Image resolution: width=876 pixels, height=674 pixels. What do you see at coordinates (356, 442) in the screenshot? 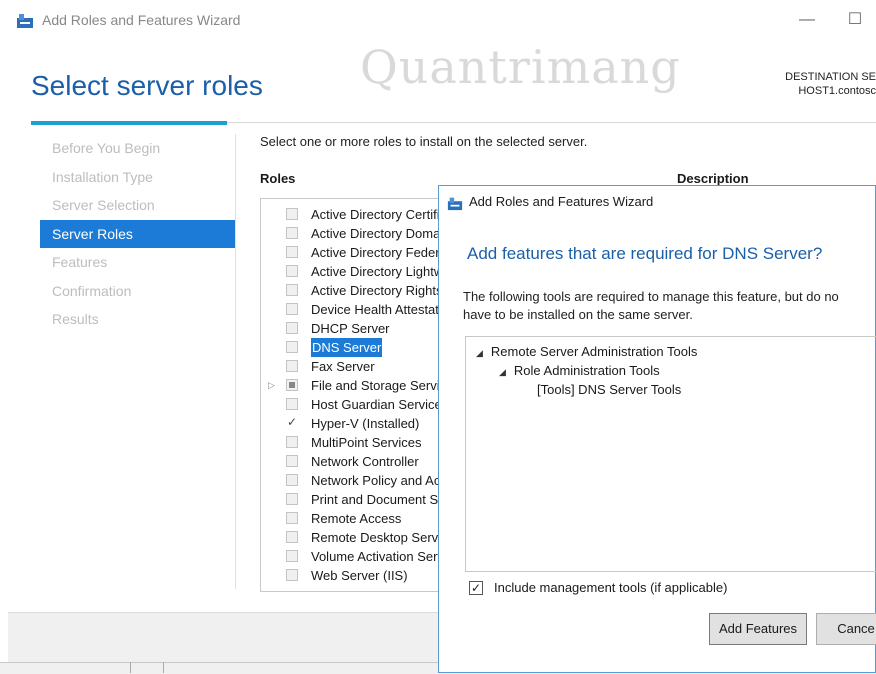
I see `role-row: MultiPoint Services` at bounding box center [356, 442].